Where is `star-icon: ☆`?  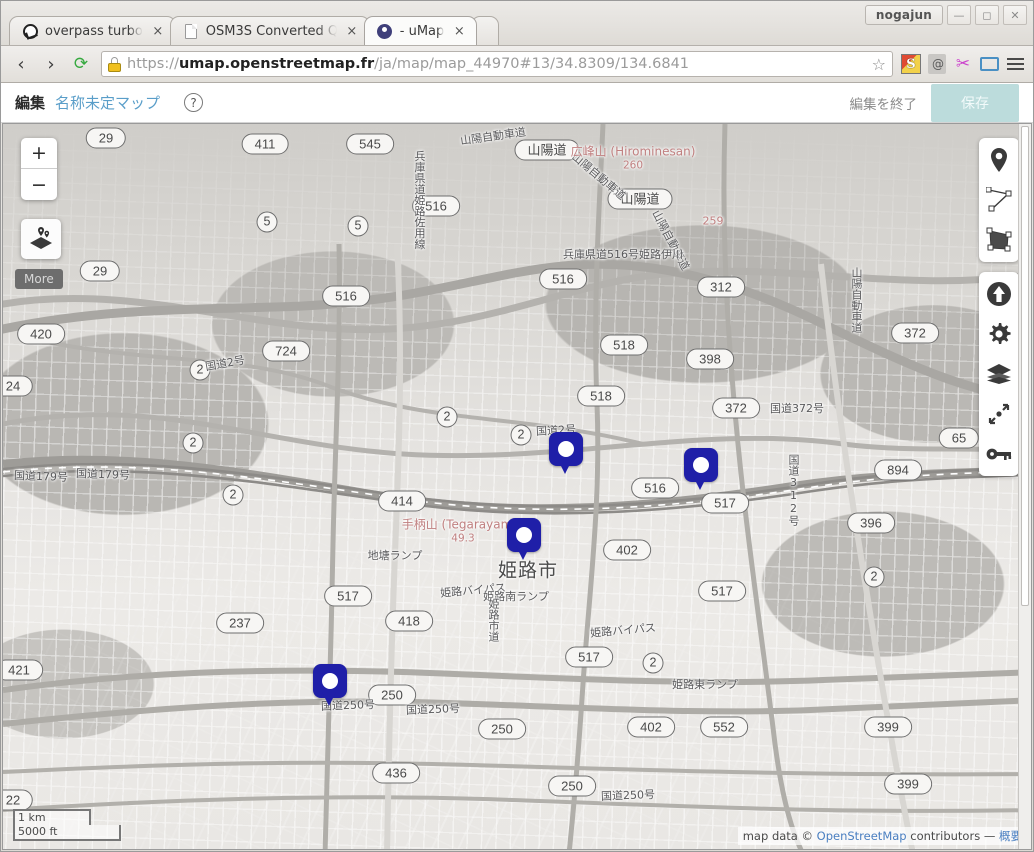
star-icon: ☆ is located at coordinates (877, 64).